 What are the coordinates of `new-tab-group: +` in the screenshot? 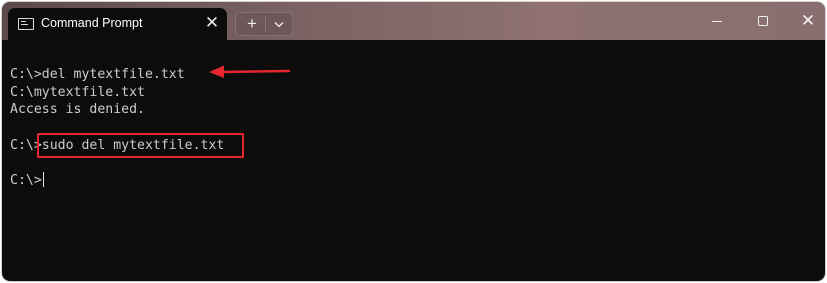 It's located at (264, 24).